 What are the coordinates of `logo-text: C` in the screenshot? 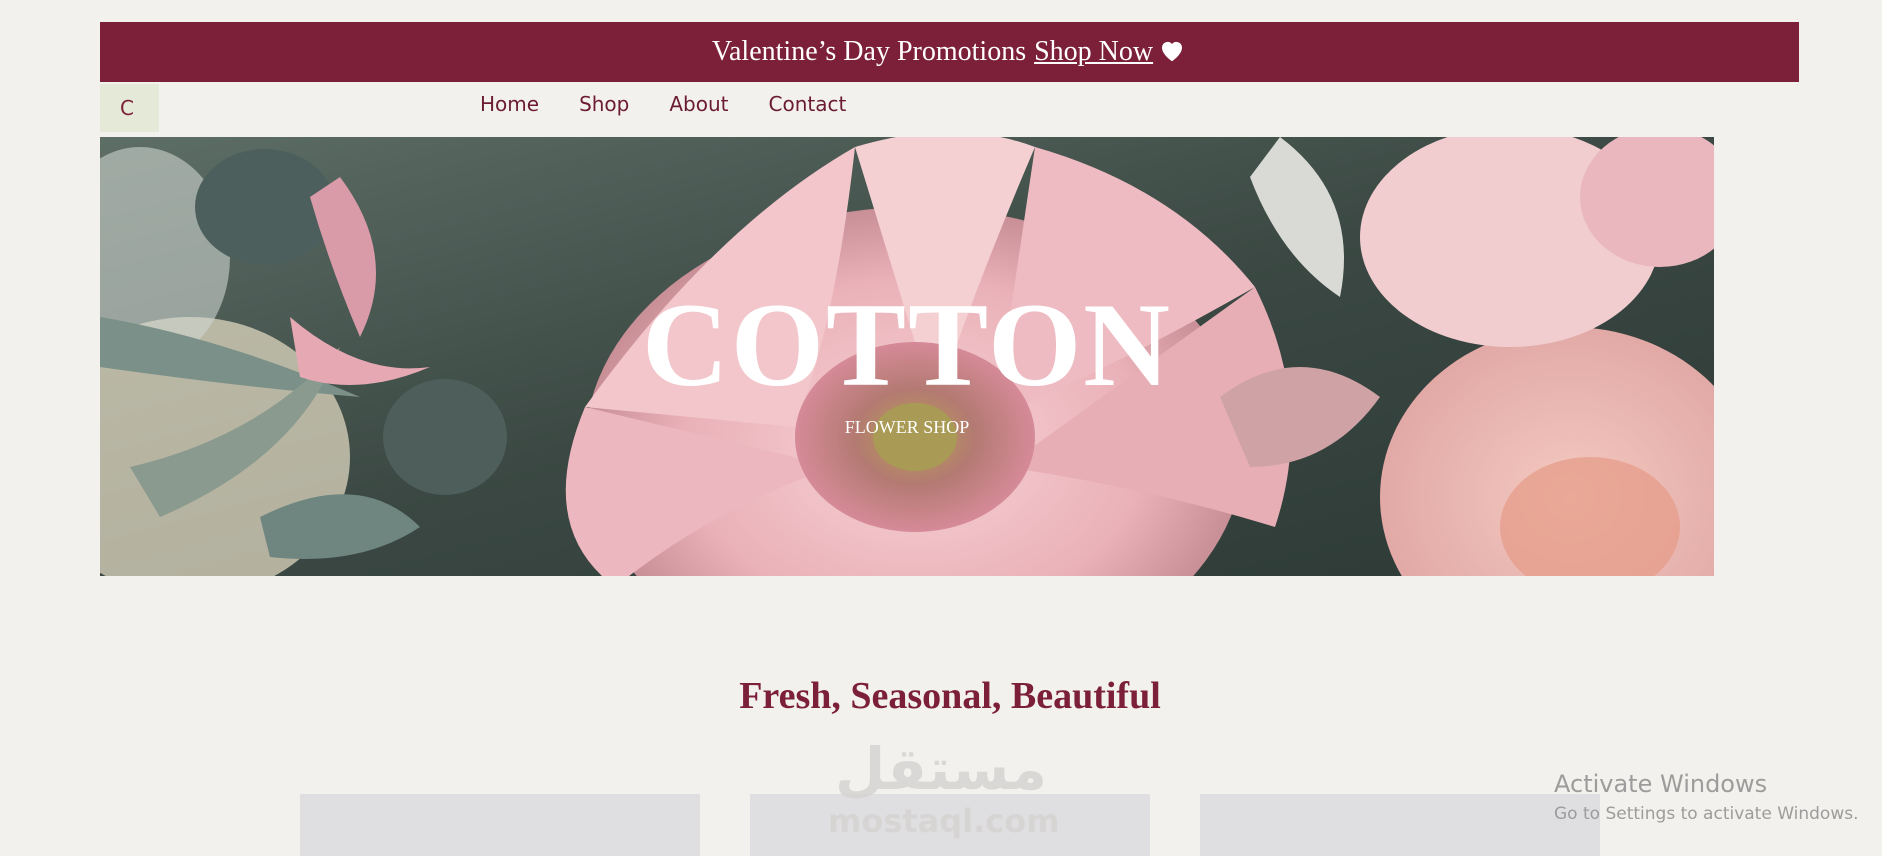 It's located at (127, 108).